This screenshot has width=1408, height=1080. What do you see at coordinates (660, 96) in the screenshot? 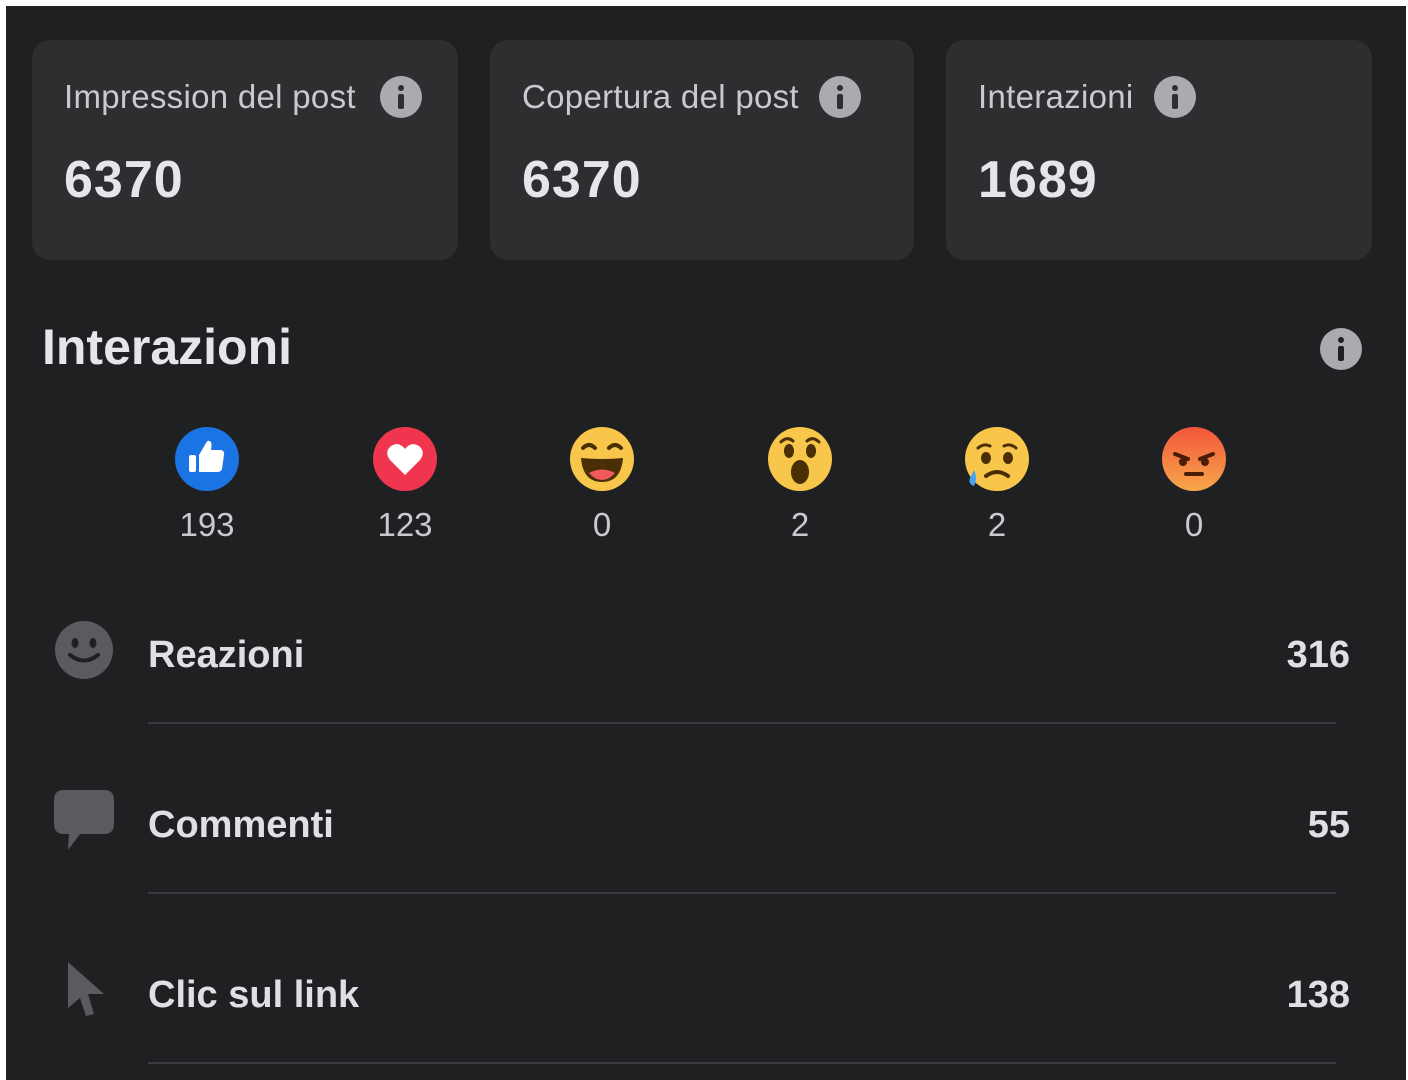
I see `reach-label: Copertura del post` at bounding box center [660, 96].